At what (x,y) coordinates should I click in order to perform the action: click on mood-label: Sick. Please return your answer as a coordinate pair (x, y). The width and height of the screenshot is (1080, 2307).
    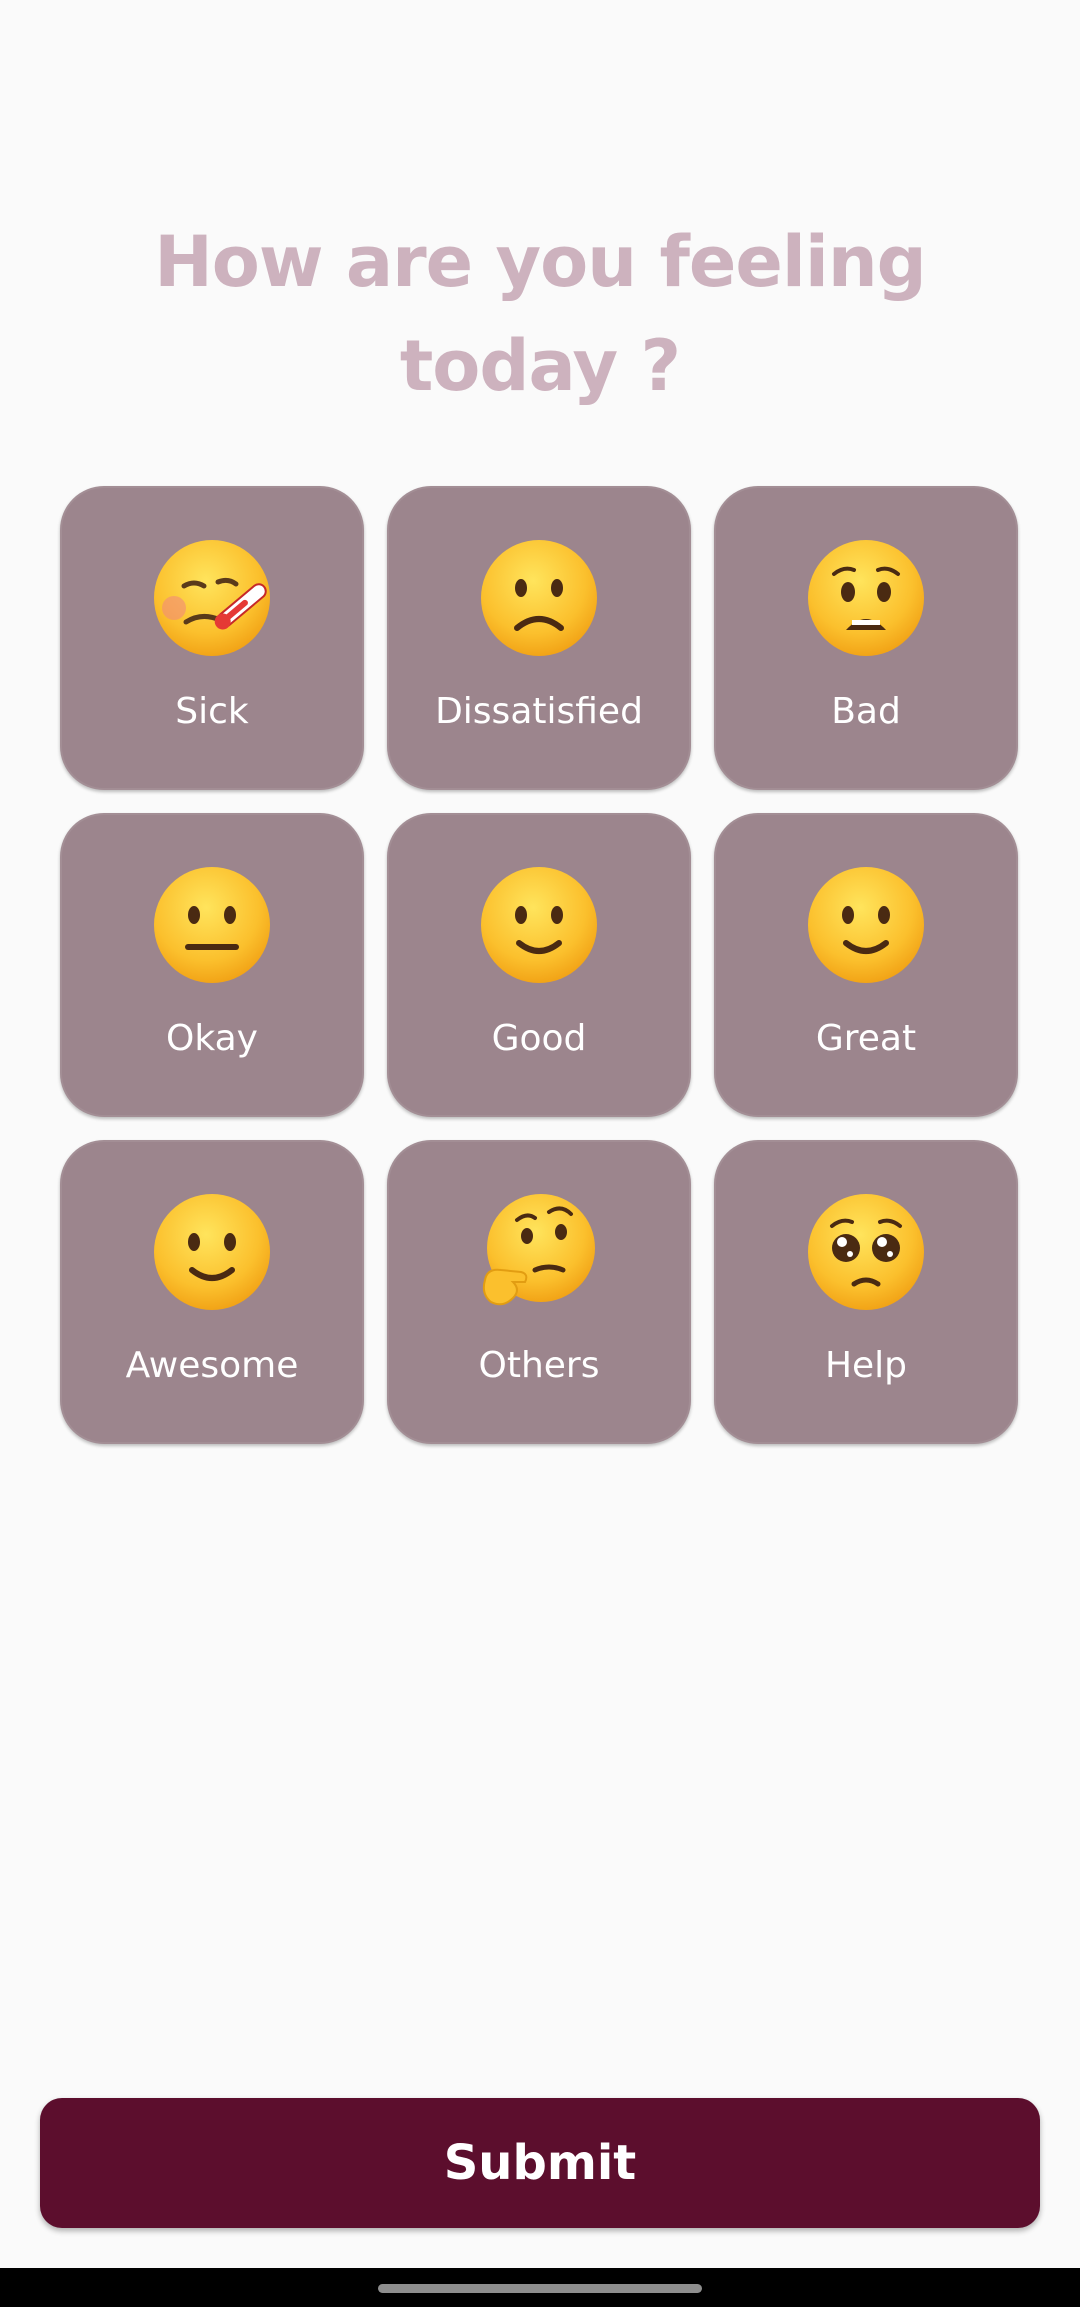
    Looking at the image, I should click on (212, 711).